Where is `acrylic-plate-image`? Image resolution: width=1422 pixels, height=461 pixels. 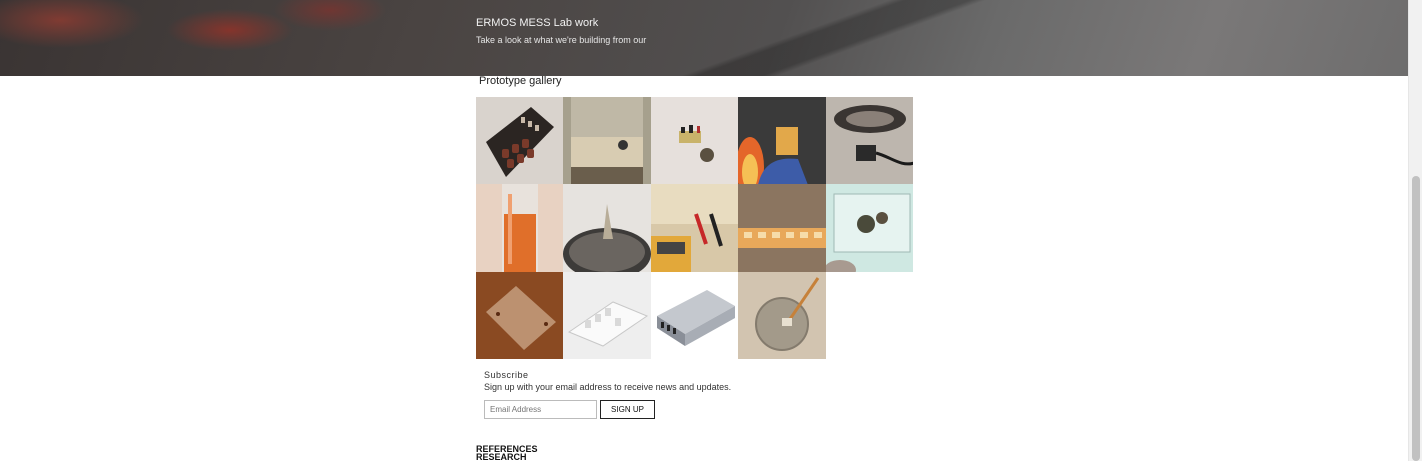 acrylic-plate-image is located at coordinates (520, 315).